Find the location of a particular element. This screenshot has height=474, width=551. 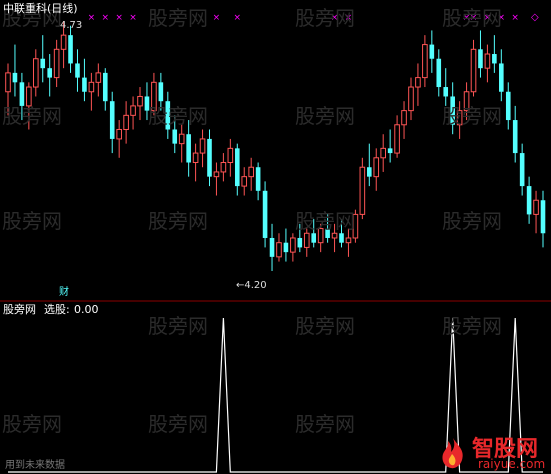

signal-diamond: ◇ is located at coordinates (535, 17).